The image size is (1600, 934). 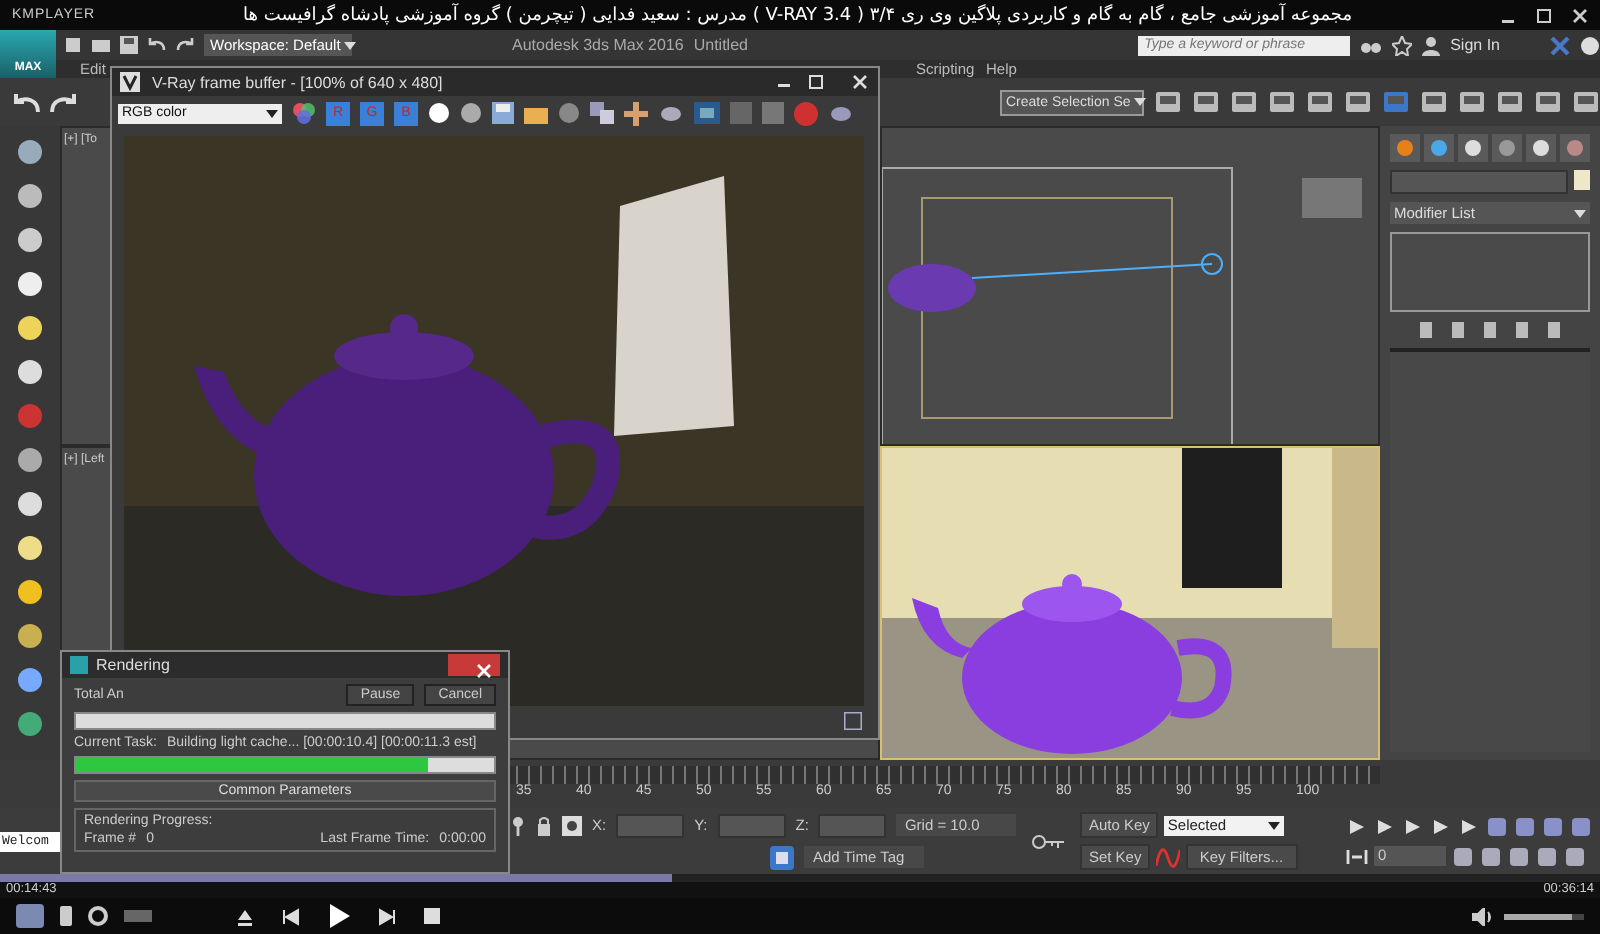 I want to click on color-circles-icon, so click(x=304, y=113).